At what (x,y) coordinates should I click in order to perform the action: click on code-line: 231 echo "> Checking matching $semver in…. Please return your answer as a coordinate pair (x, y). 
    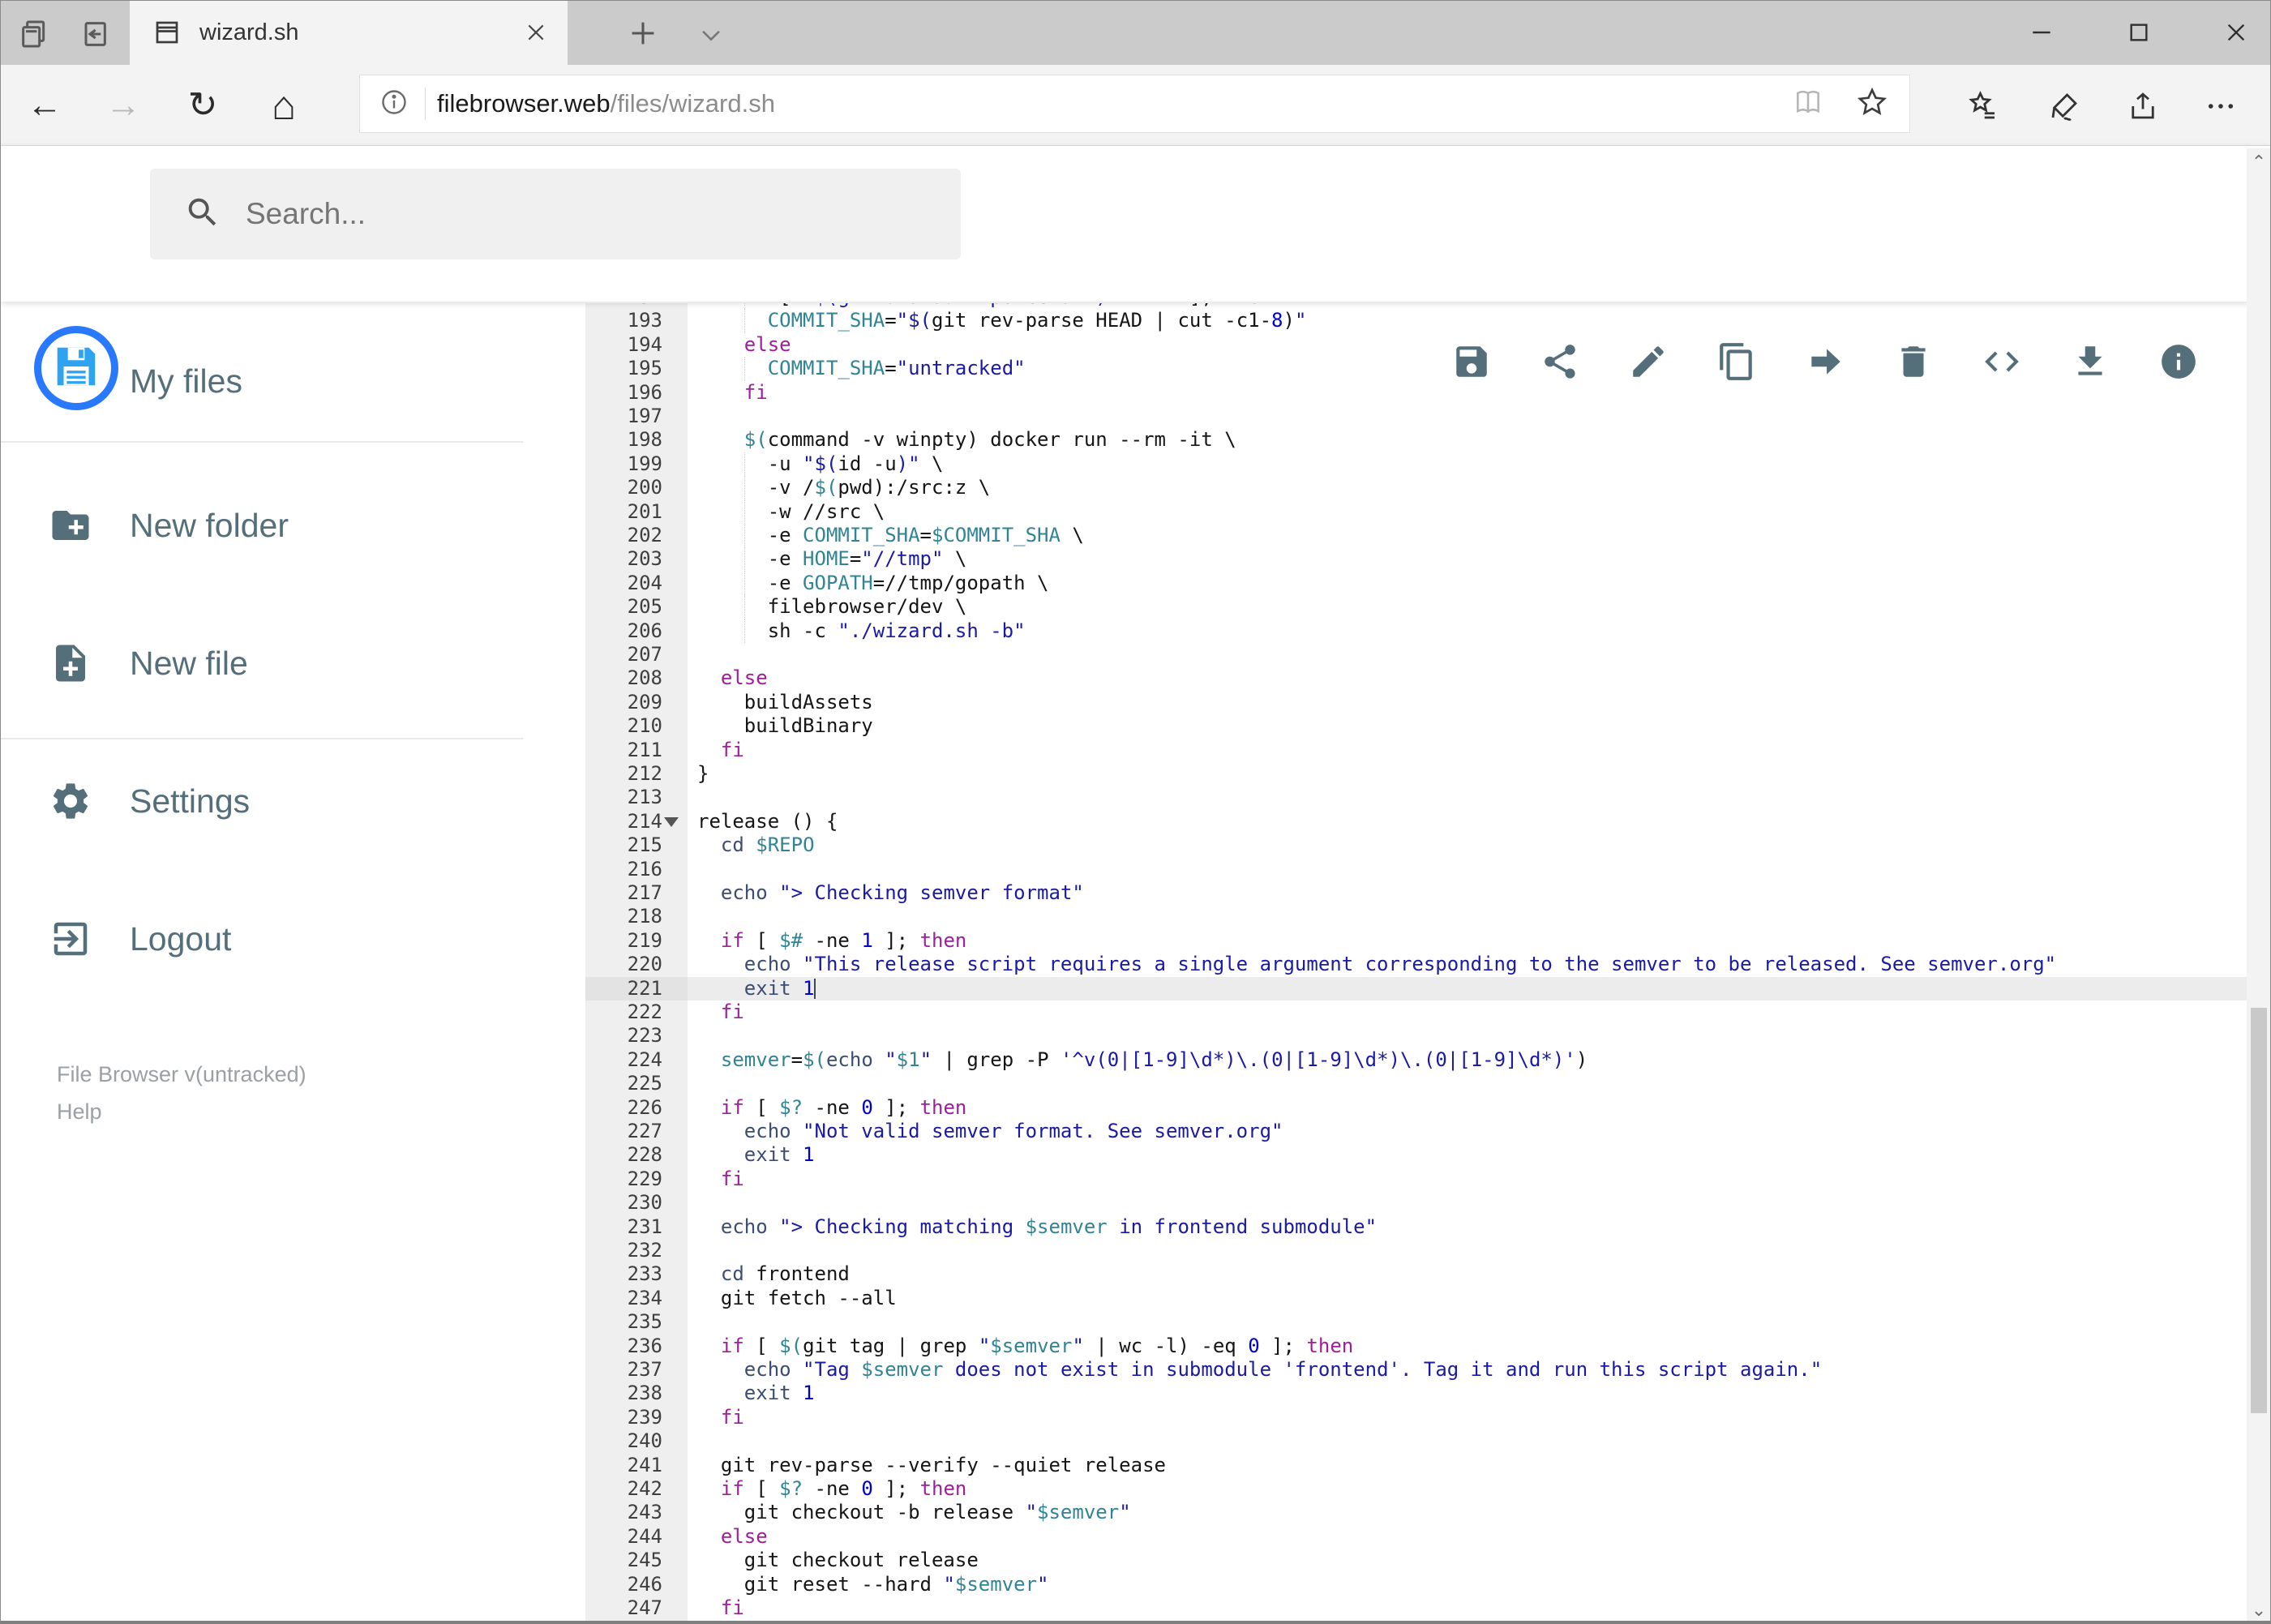
    Looking at the image, I should click on (1385, 1227).